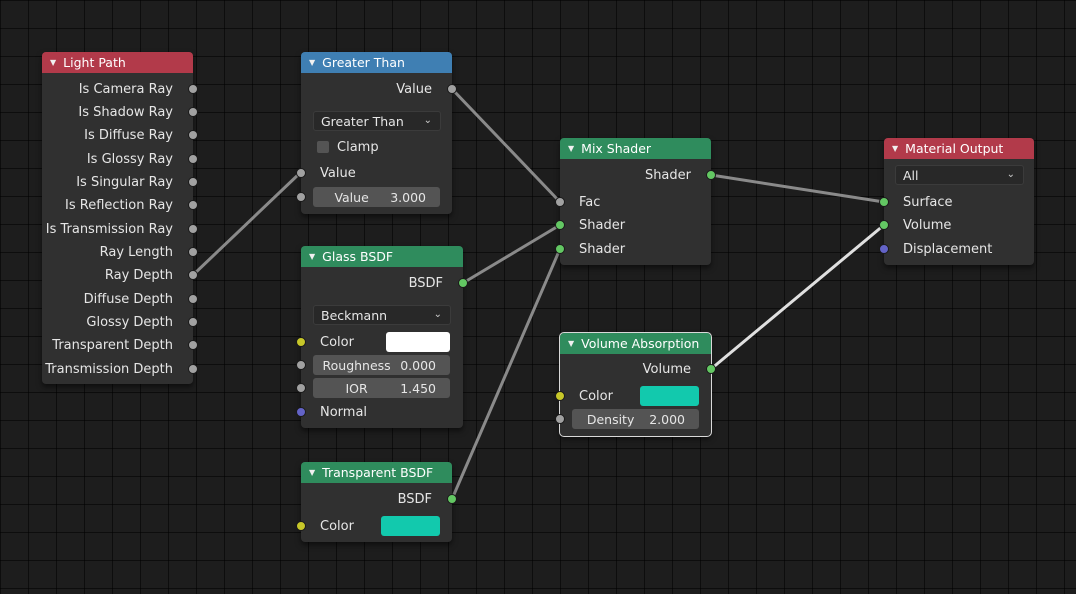 Image resolution: width=1076 pixels, height=594 pixels. Describe the element at coordinates (638, 369) in the screenshot. I see `output-volume: Volume` at that location.